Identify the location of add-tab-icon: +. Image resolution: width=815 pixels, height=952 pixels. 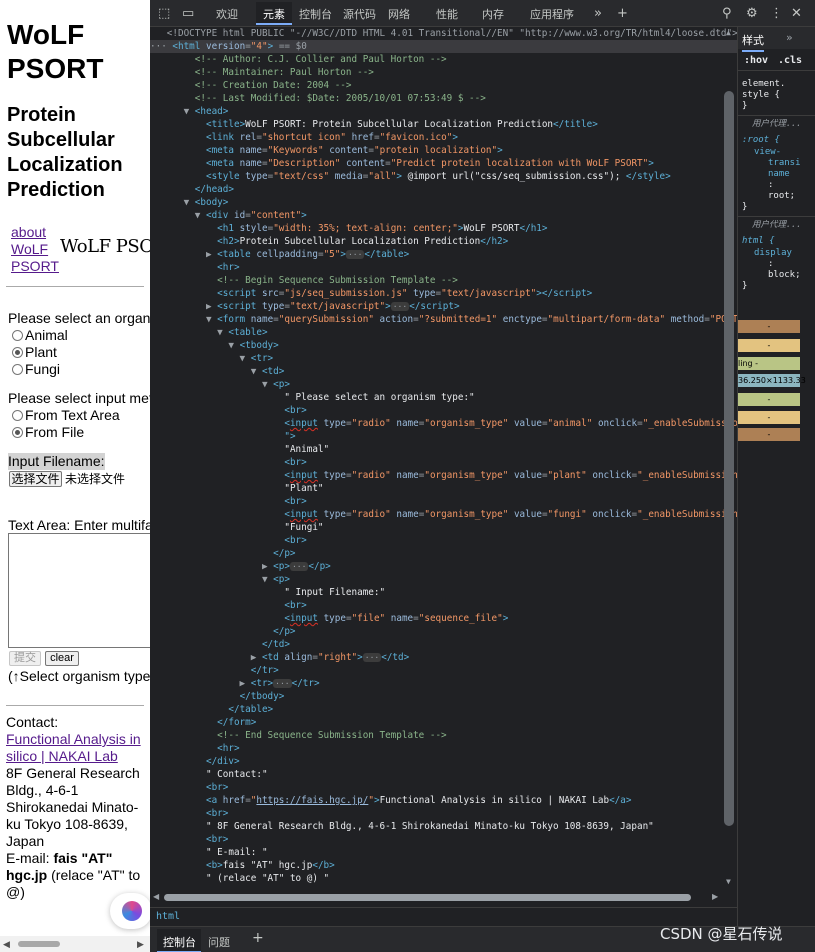
(622, 13).